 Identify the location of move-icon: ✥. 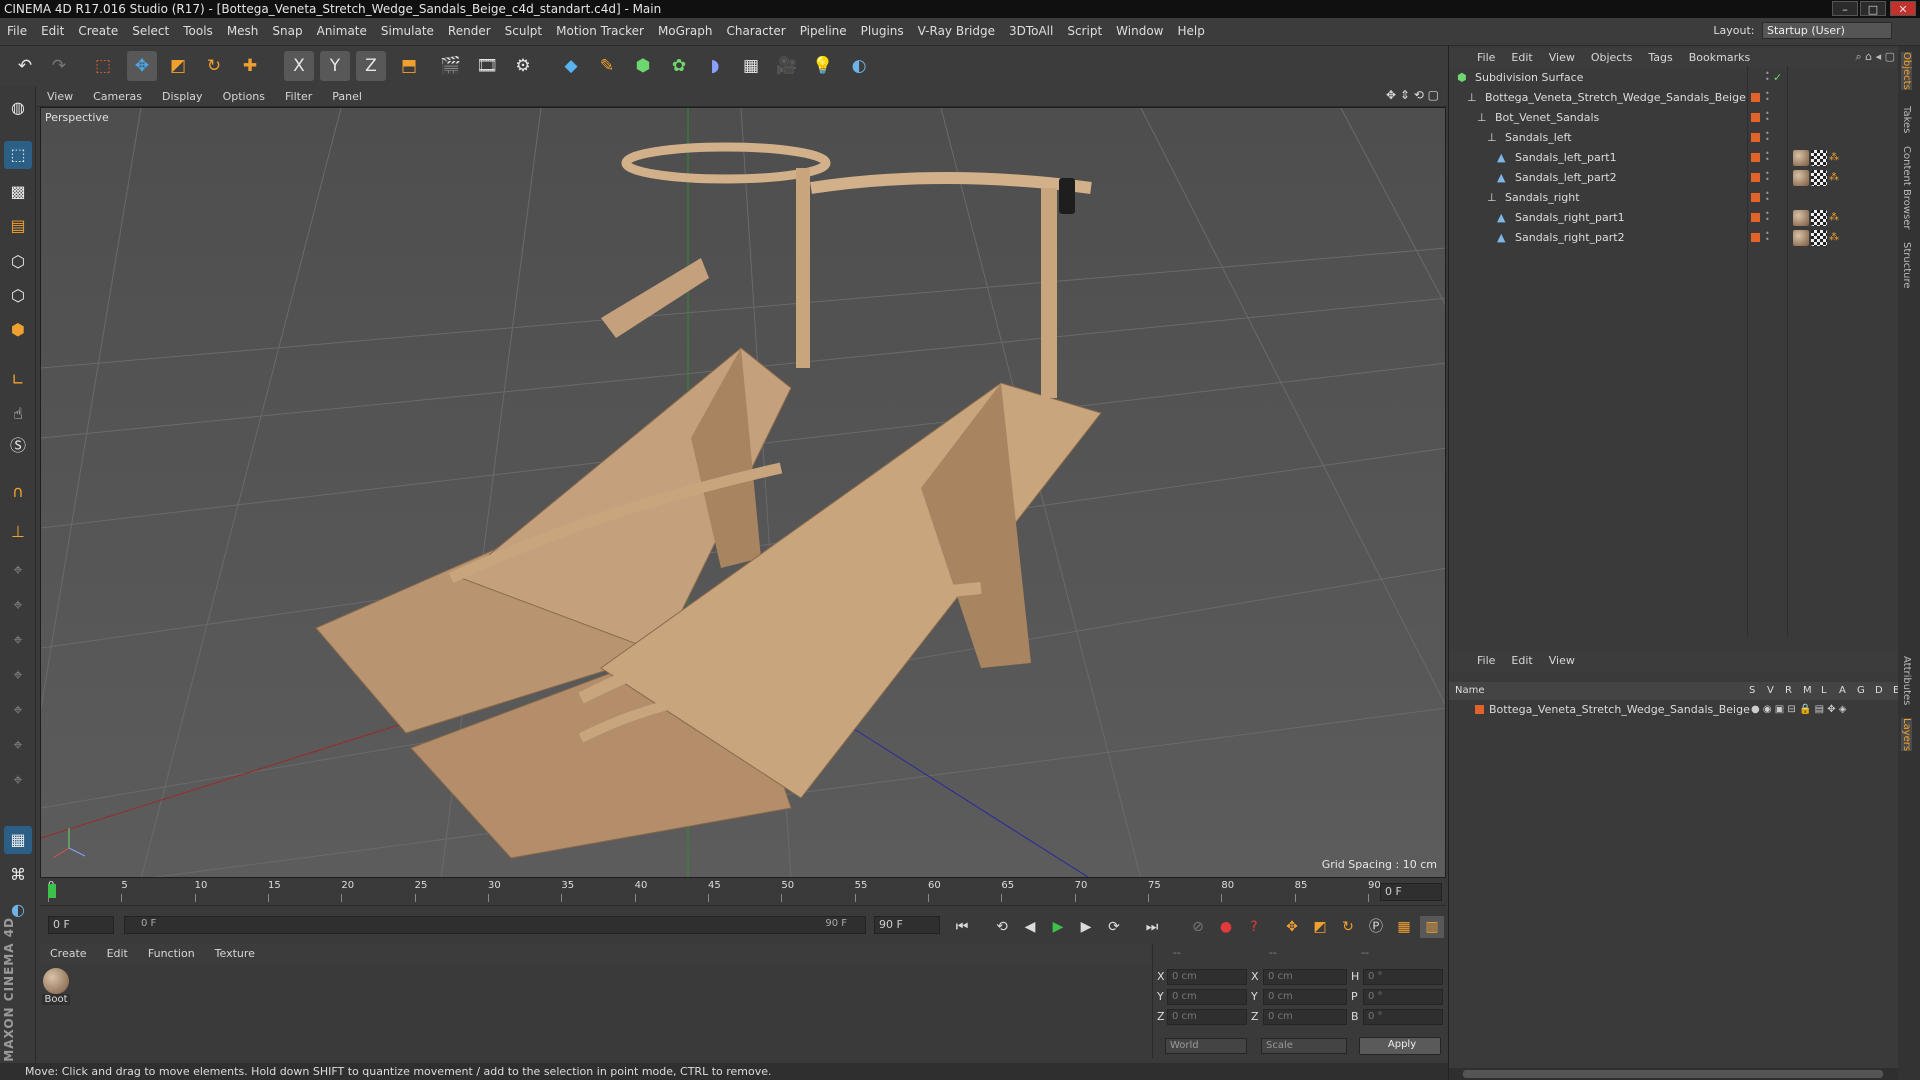
(142, 66).